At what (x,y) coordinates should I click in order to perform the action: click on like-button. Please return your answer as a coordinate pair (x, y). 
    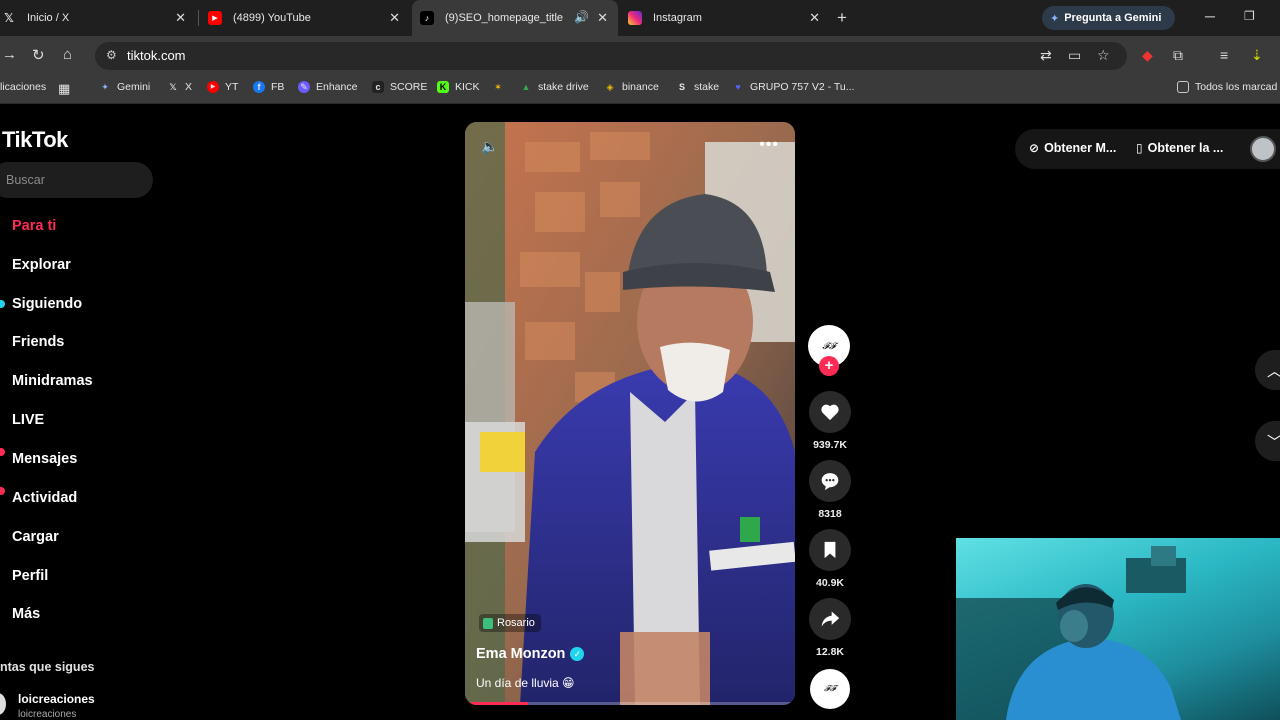
    Looking at the image, I should click on (830, 412).